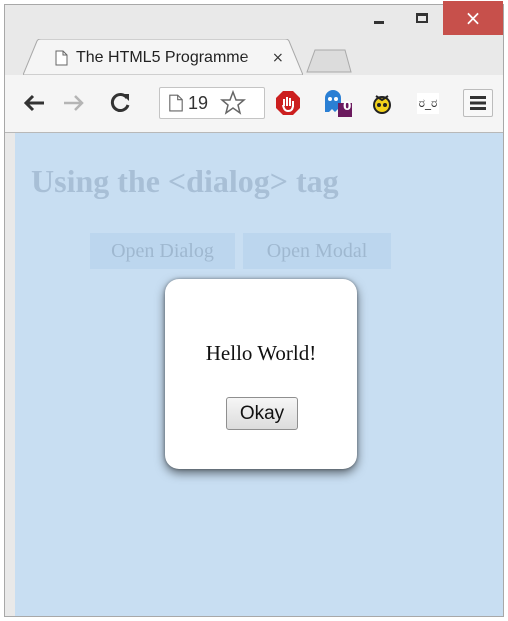 The height and width of the screenshot is (621, 508). What do you see at coordinates (198, 102) in the screenshot?
I see `address-text: 19` at bounding box center [198, 102].